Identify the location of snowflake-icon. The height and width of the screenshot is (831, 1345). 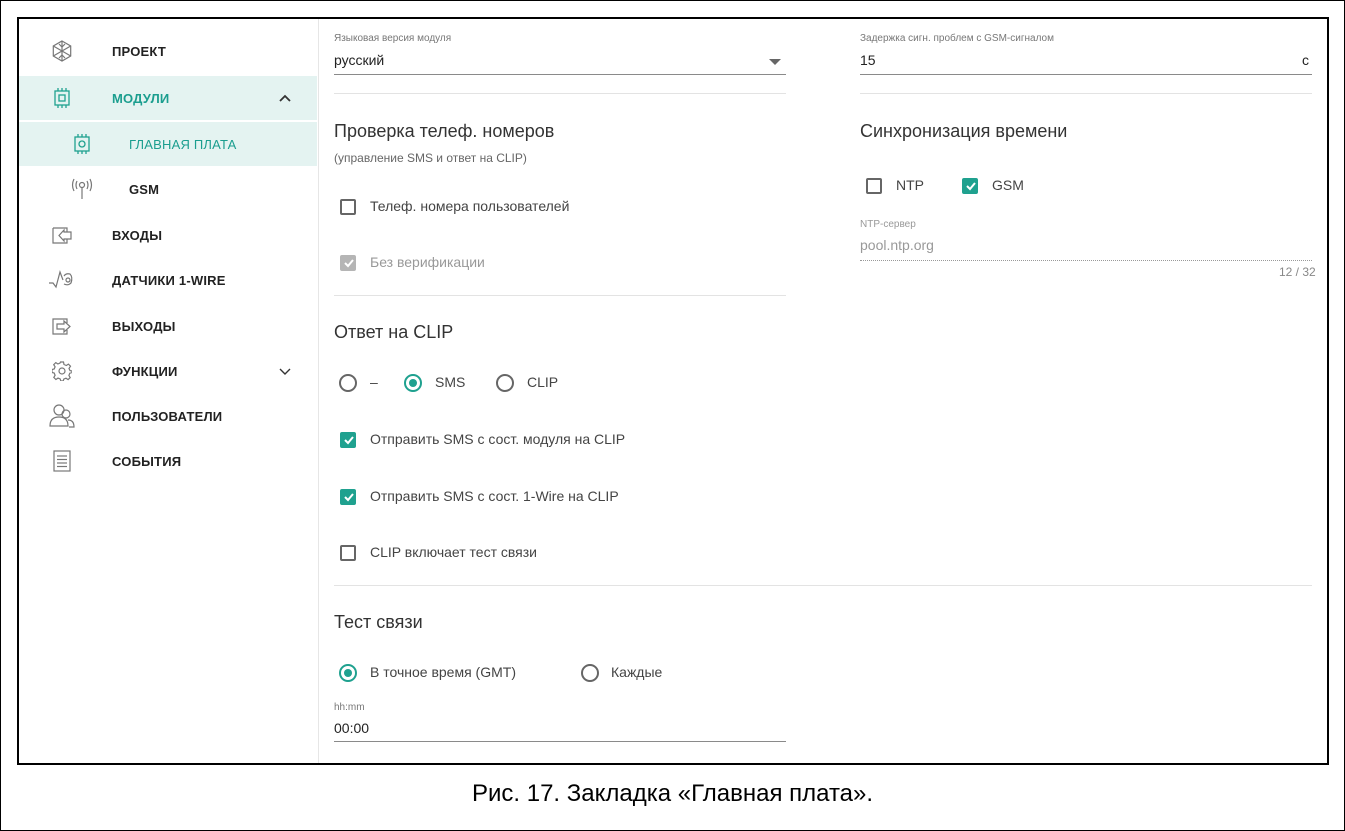
(62, 51).